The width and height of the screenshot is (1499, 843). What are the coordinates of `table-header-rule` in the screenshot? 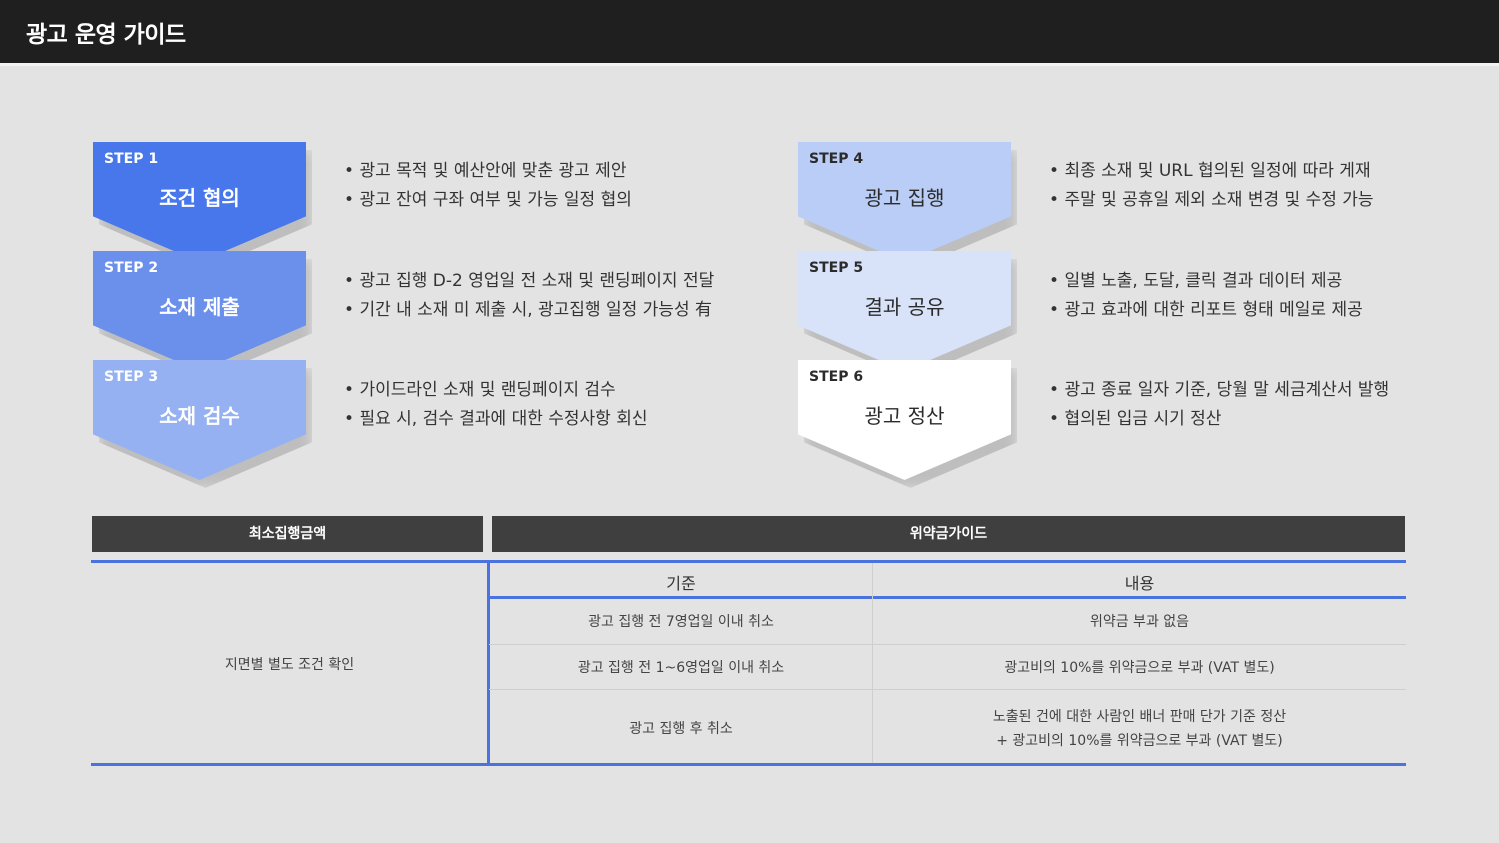 It's located at (947, 597).